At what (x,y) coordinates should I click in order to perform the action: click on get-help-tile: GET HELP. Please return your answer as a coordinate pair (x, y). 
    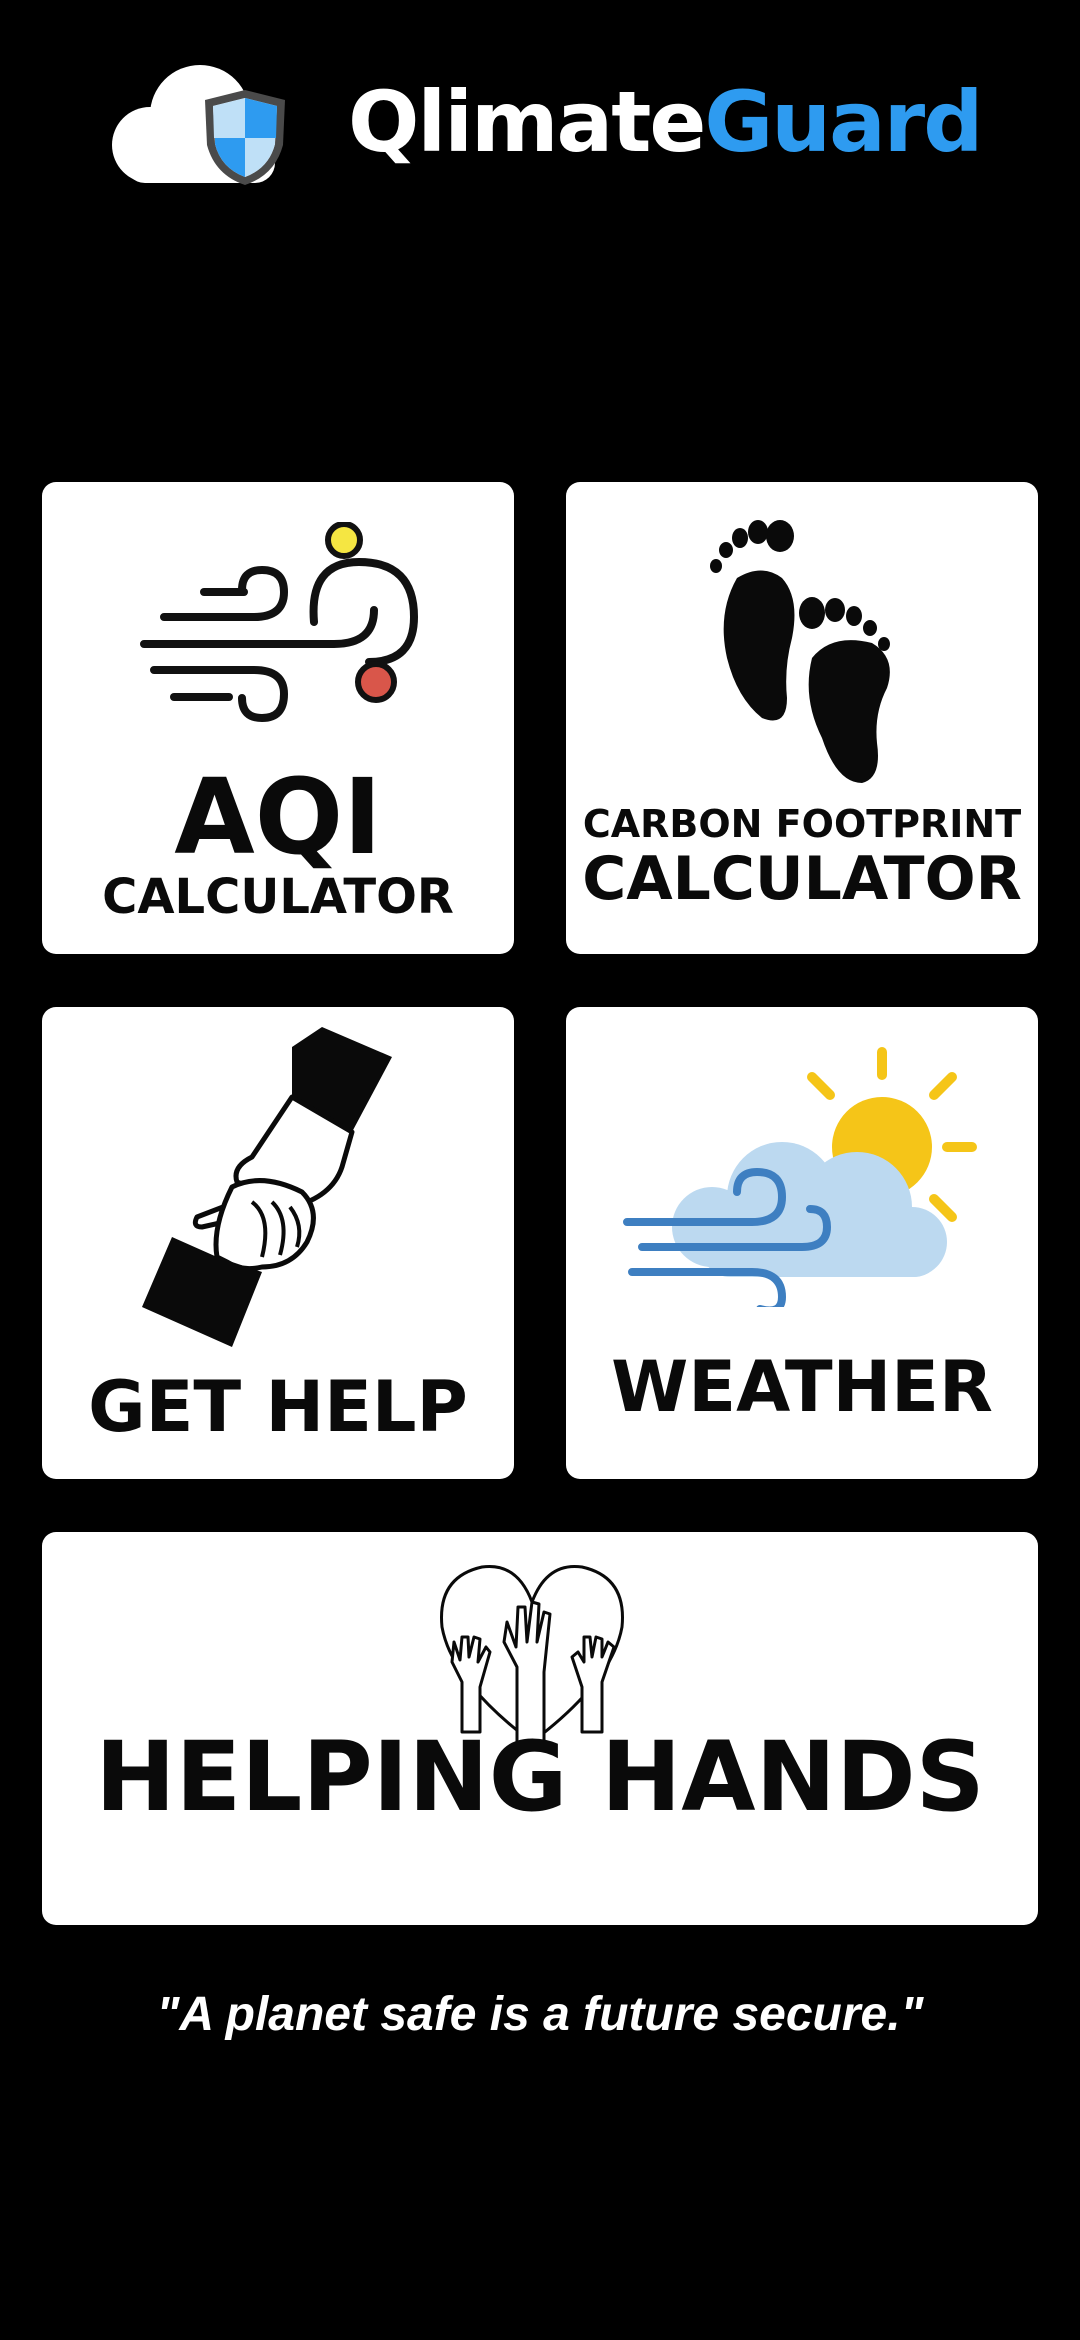
    Looking at the image, I should click on (278, 1243).